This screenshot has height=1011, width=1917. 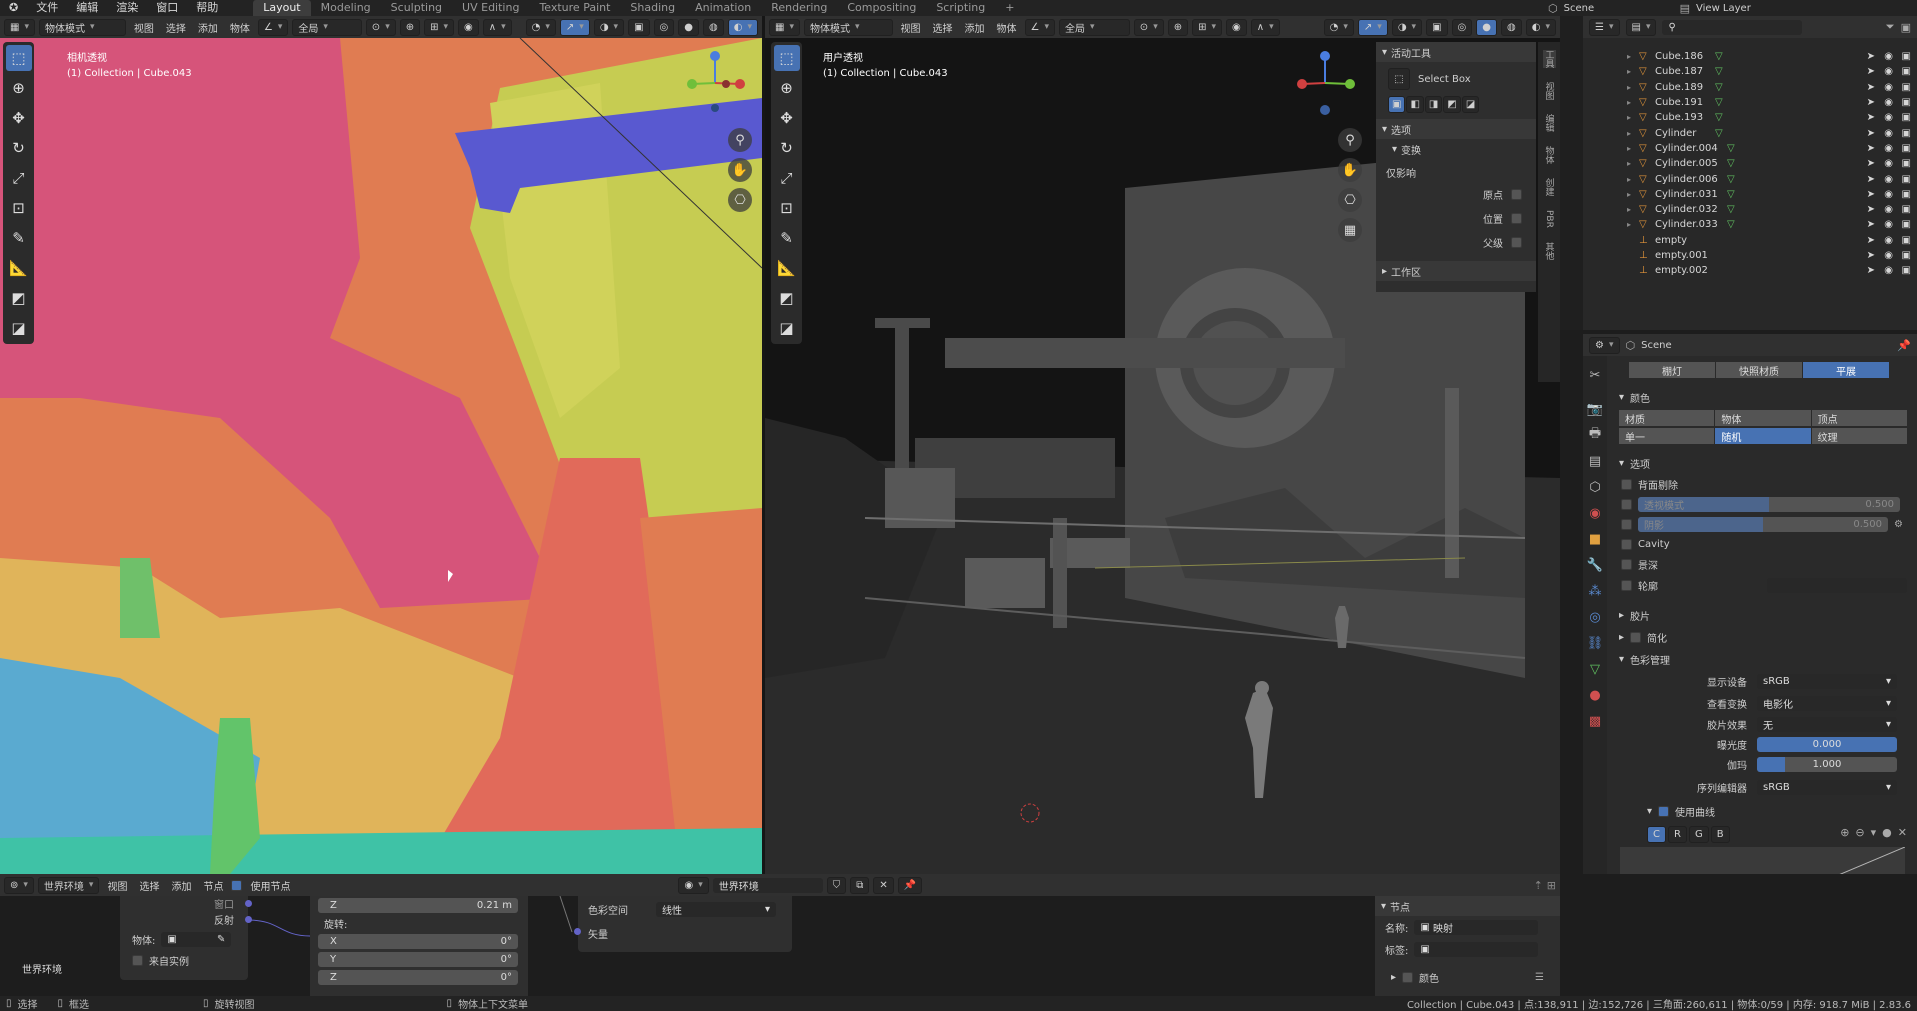 What do you see at coordinates (1827, 787) in the screenshot?
I see `sequencer-select: sRGB ▾` at bounding box center [1827, 787].